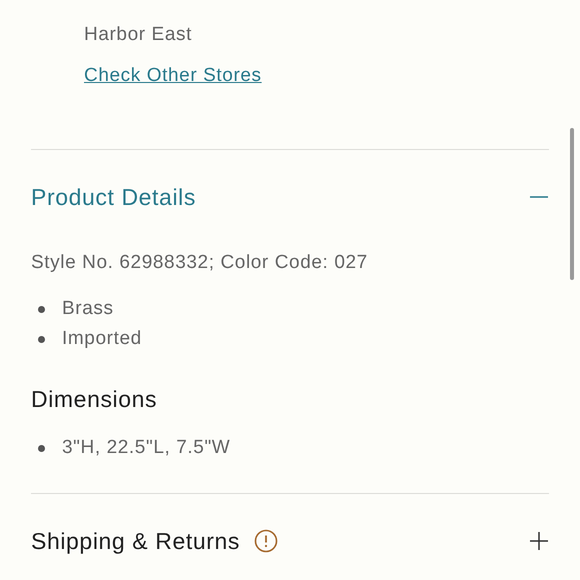 This screenshot has width=580, height=580. What do you see at coordinates (146, 448) in the screenshot?
I see `detail-item: 3"H, 22.5"L, 7.5"W` at bounding box center [146, 448].